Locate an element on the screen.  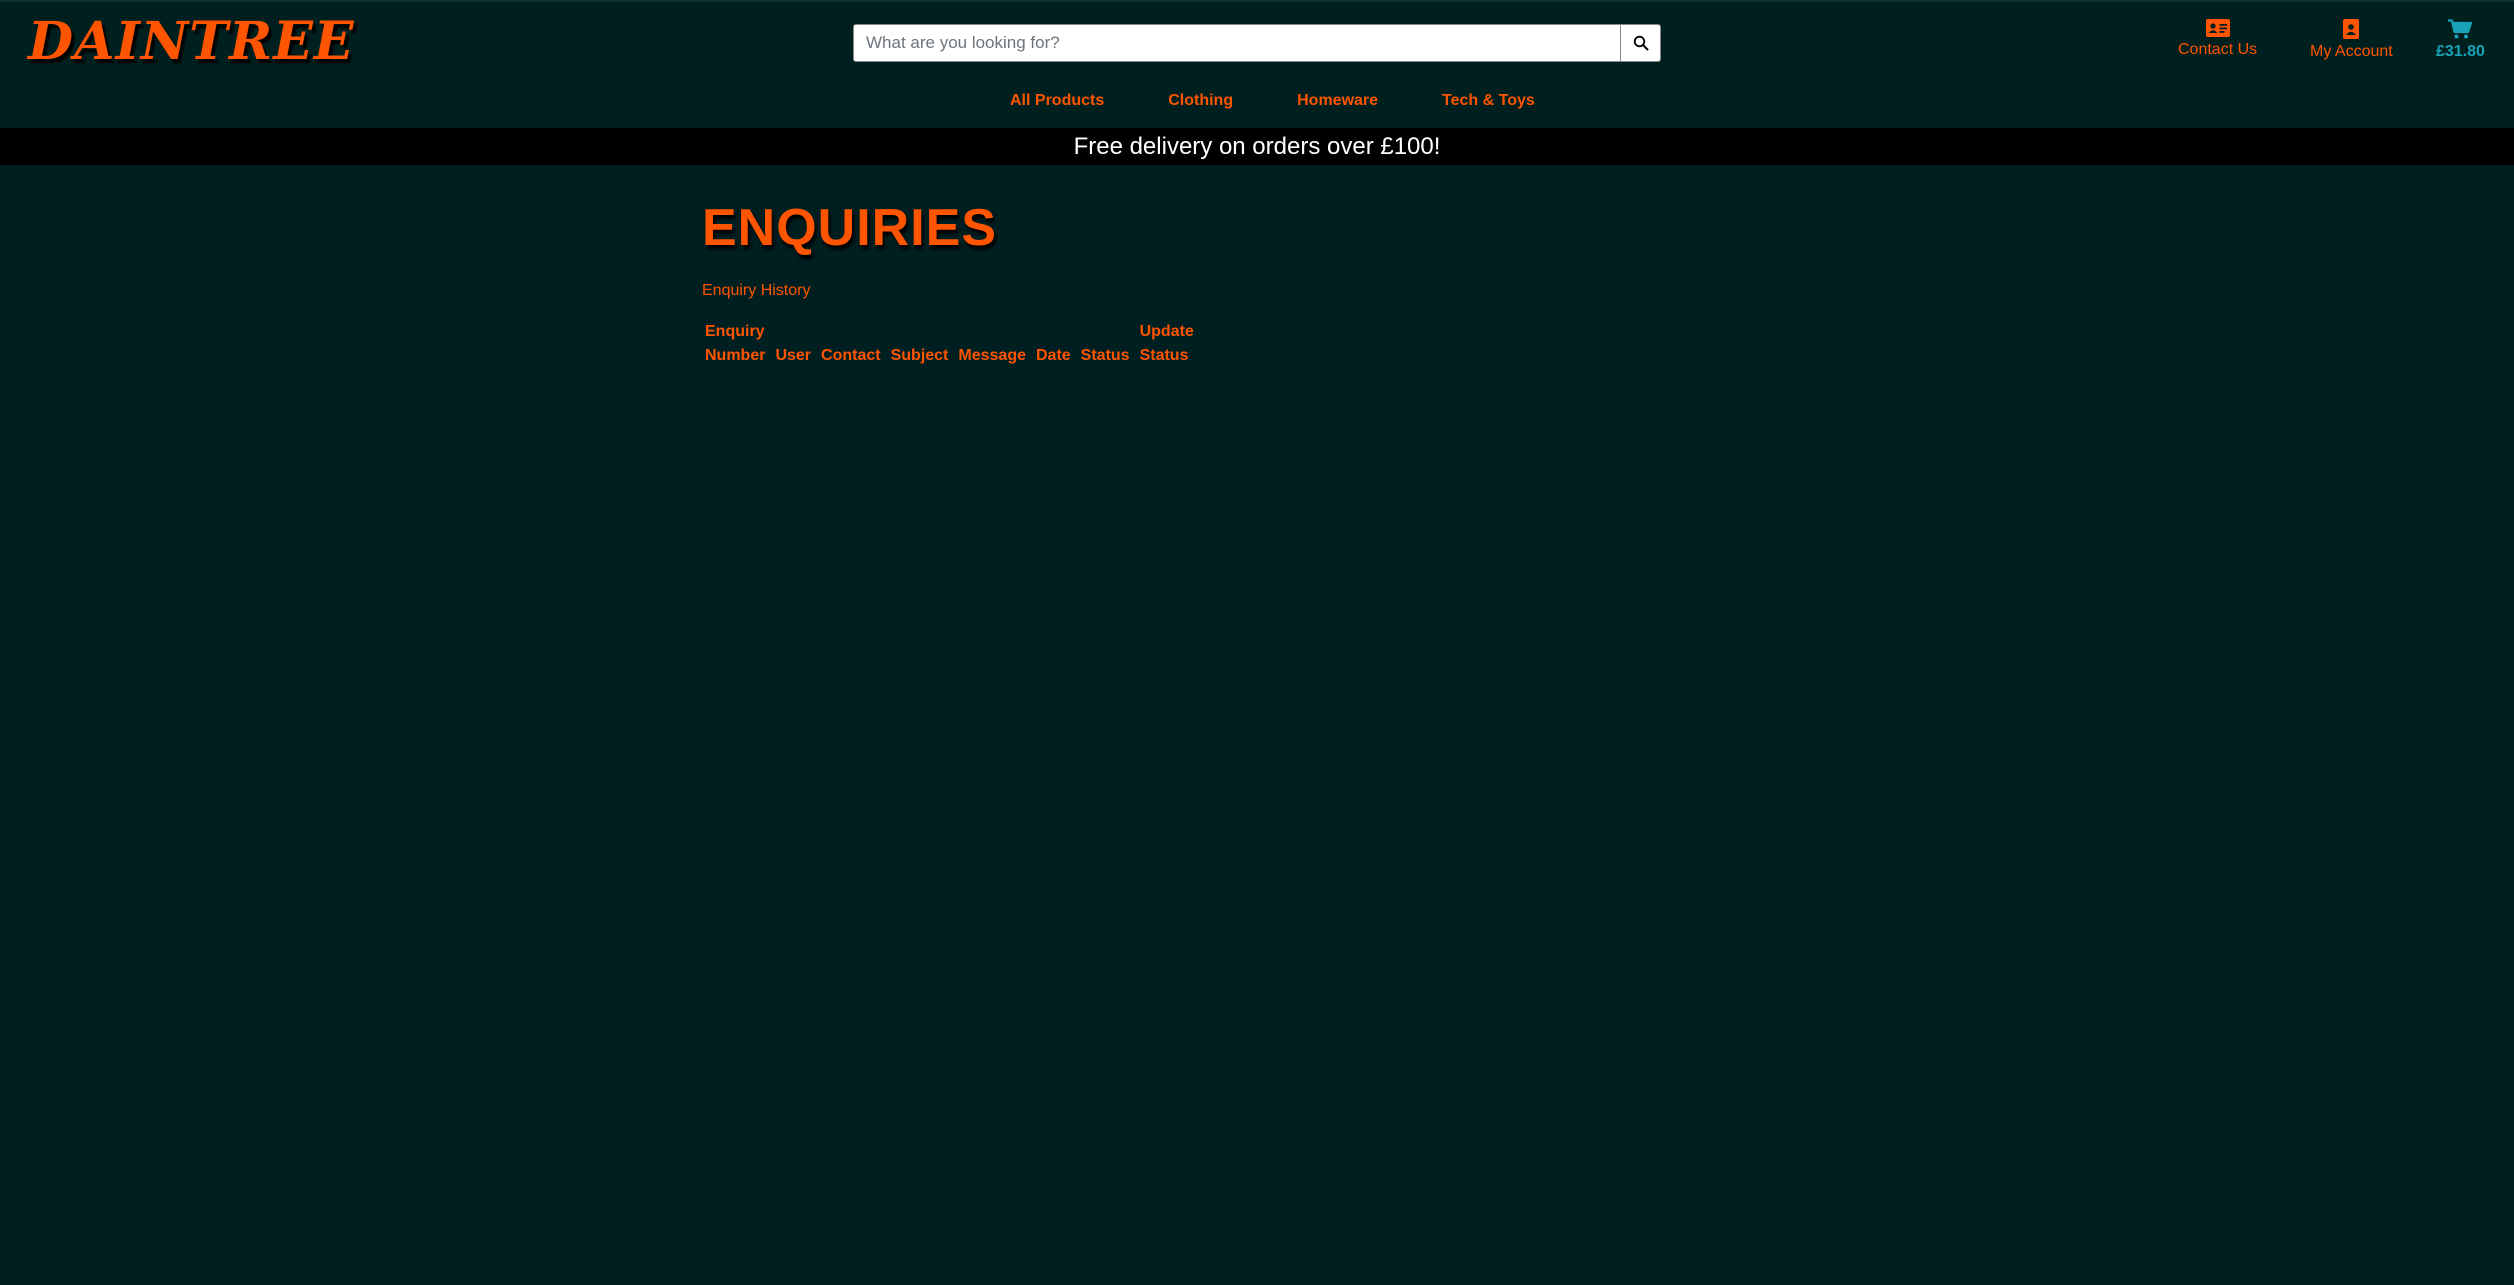
search-icon is located at coordinates (1640, 43).